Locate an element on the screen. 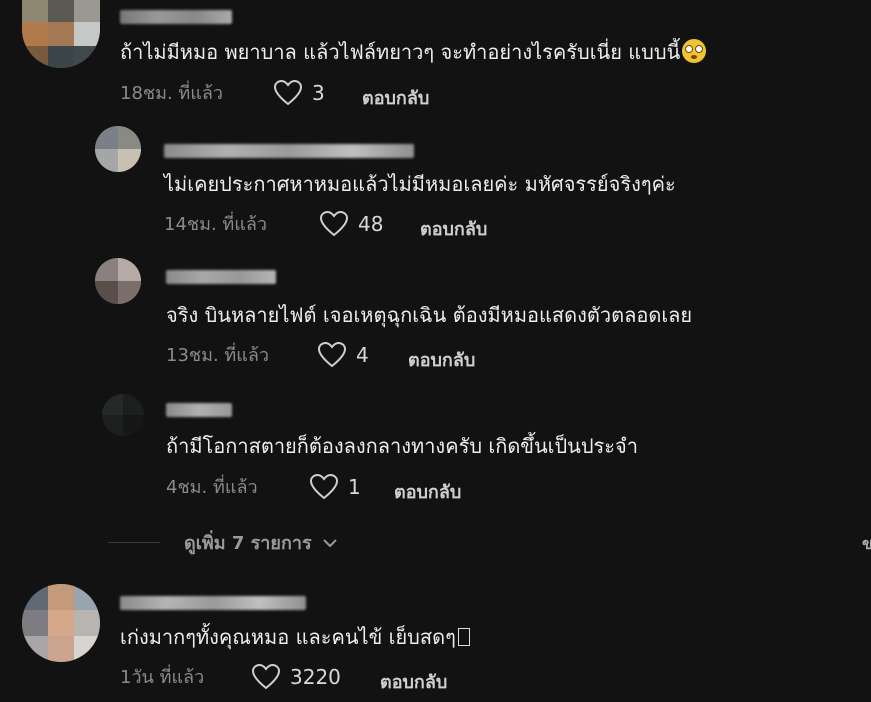  like-count: 3220 is located at coordinates (315, 677).